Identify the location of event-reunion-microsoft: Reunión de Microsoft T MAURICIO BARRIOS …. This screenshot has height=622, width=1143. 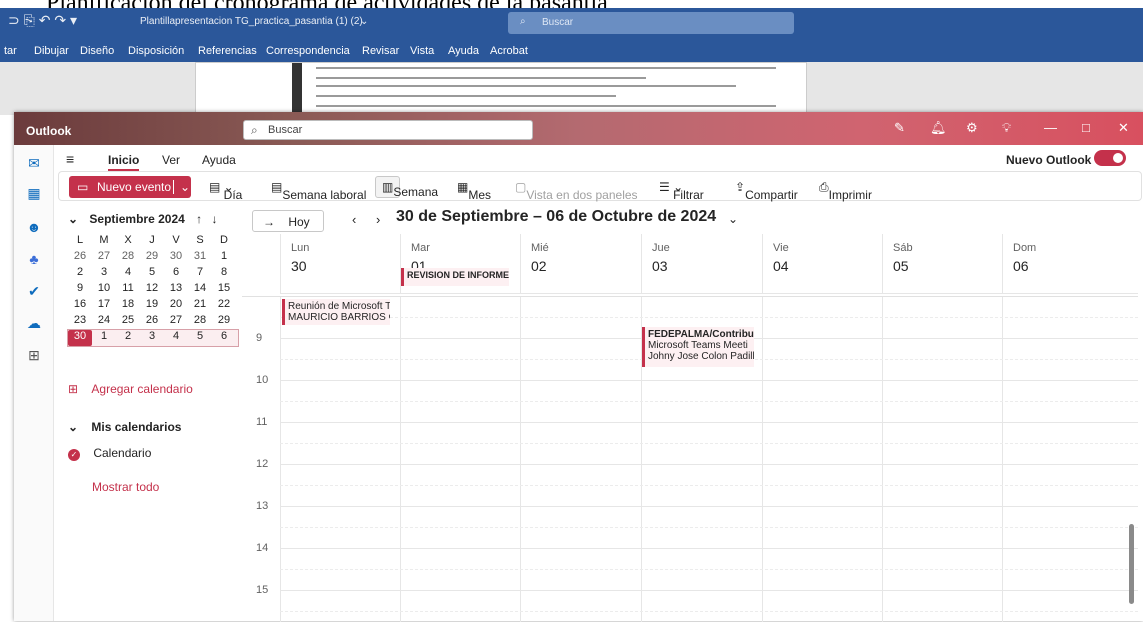
(336, 312).